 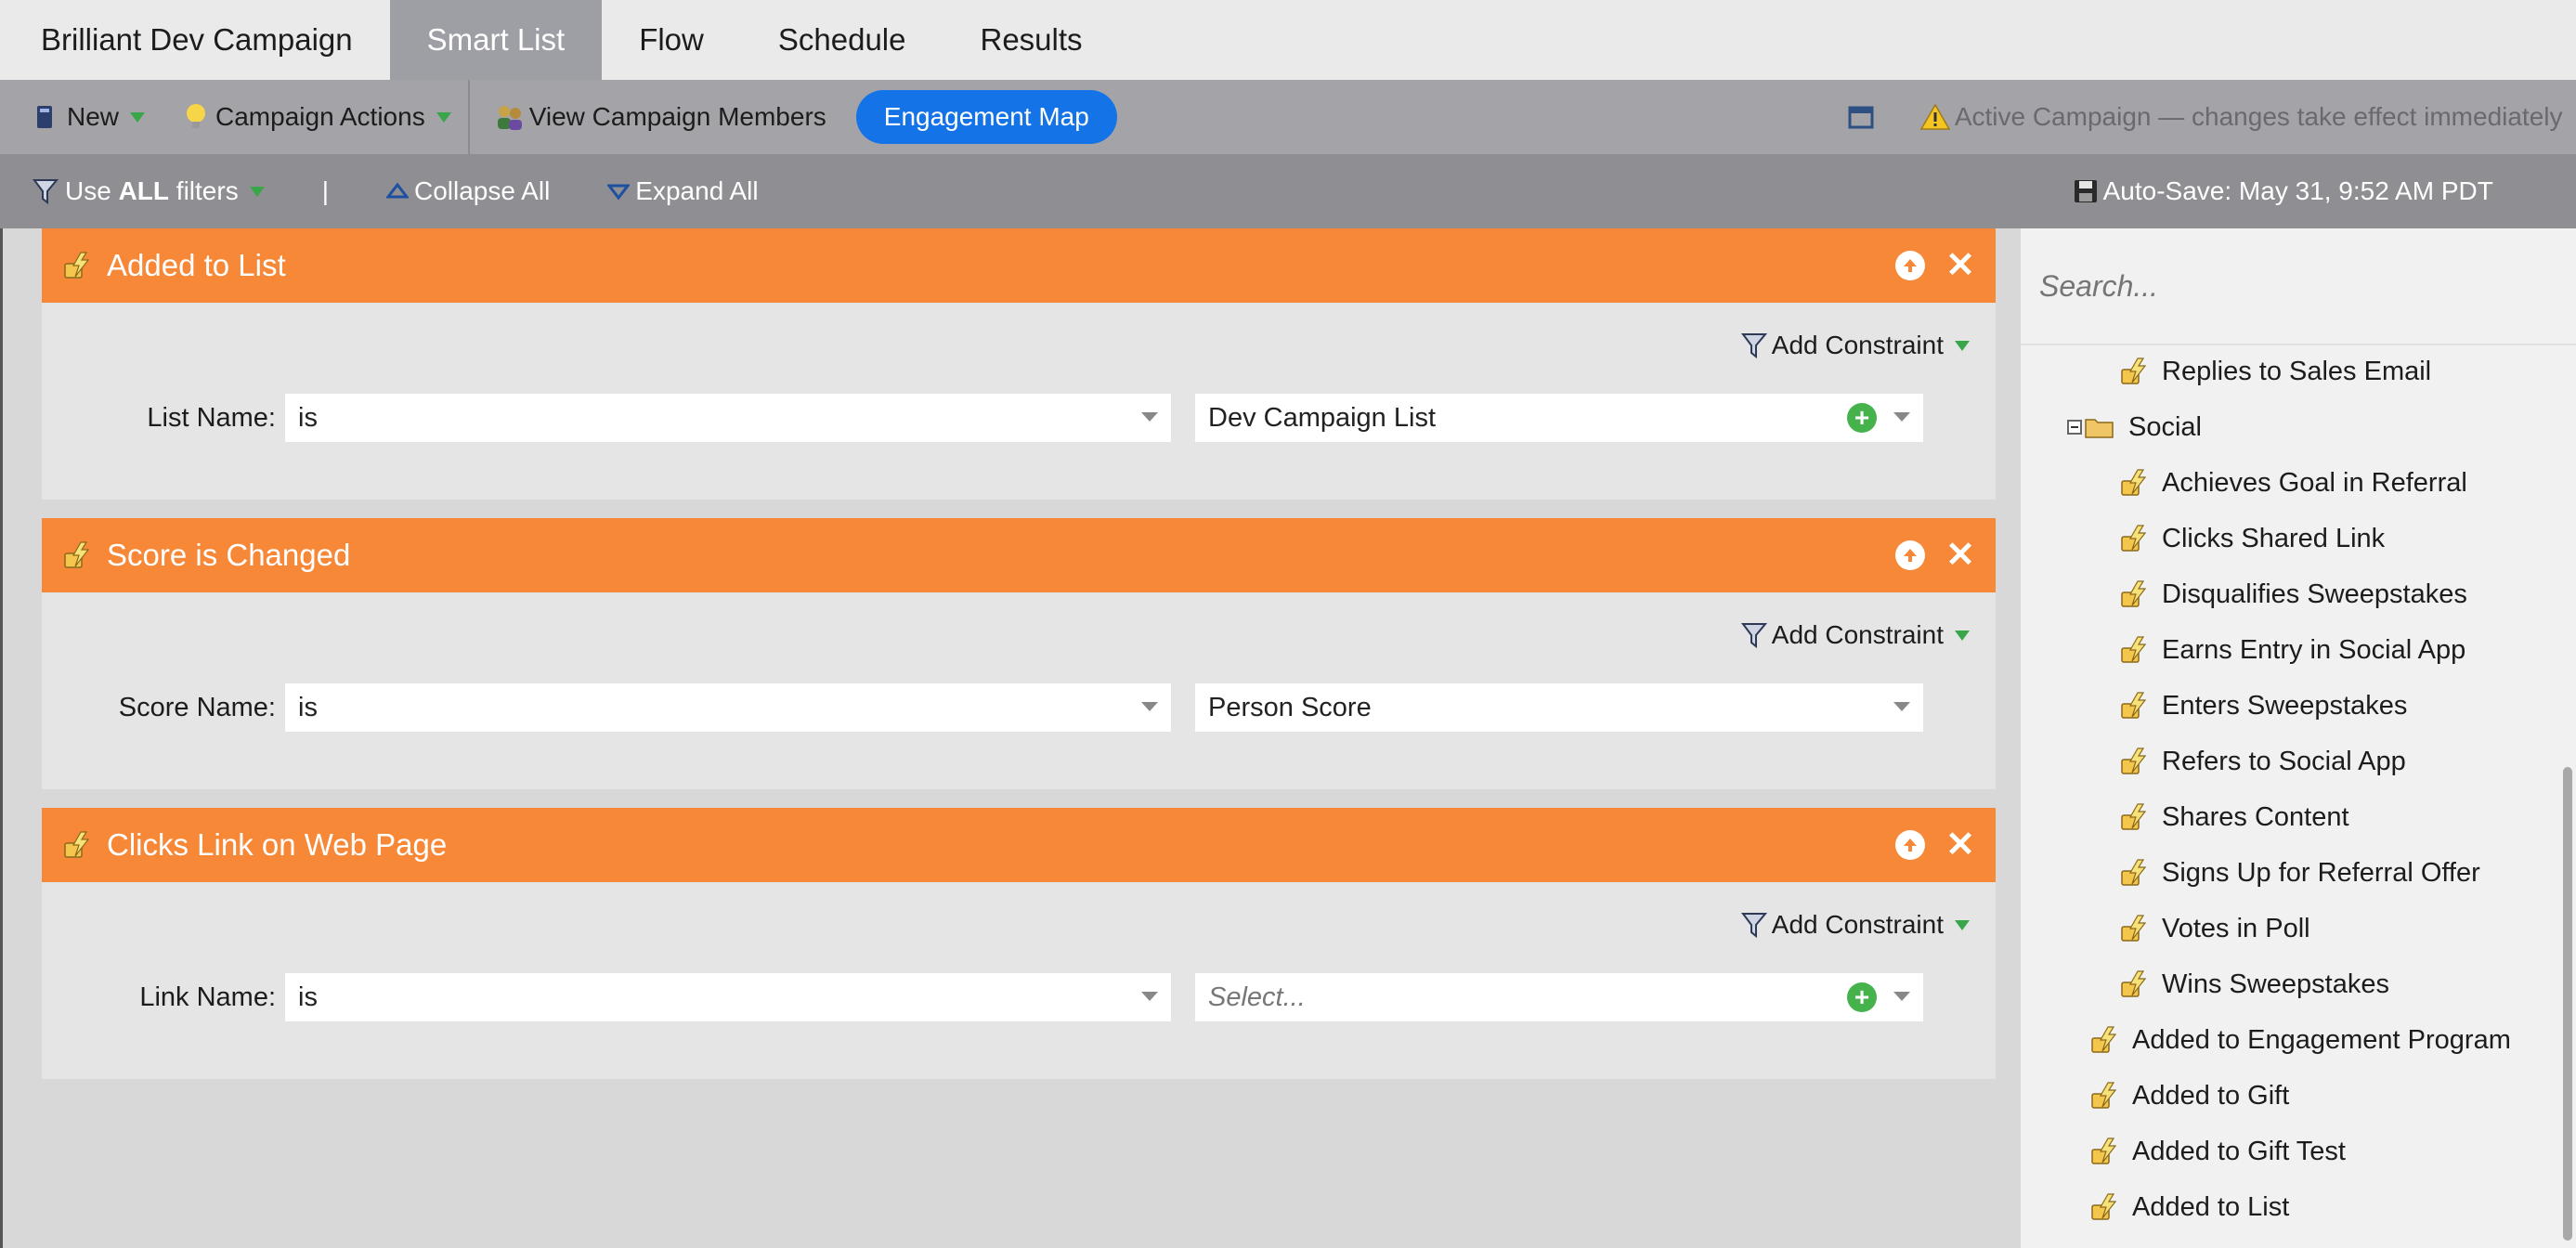 I want to click on engagement-map-button: Engagement Map, so click(x=986, y=117).